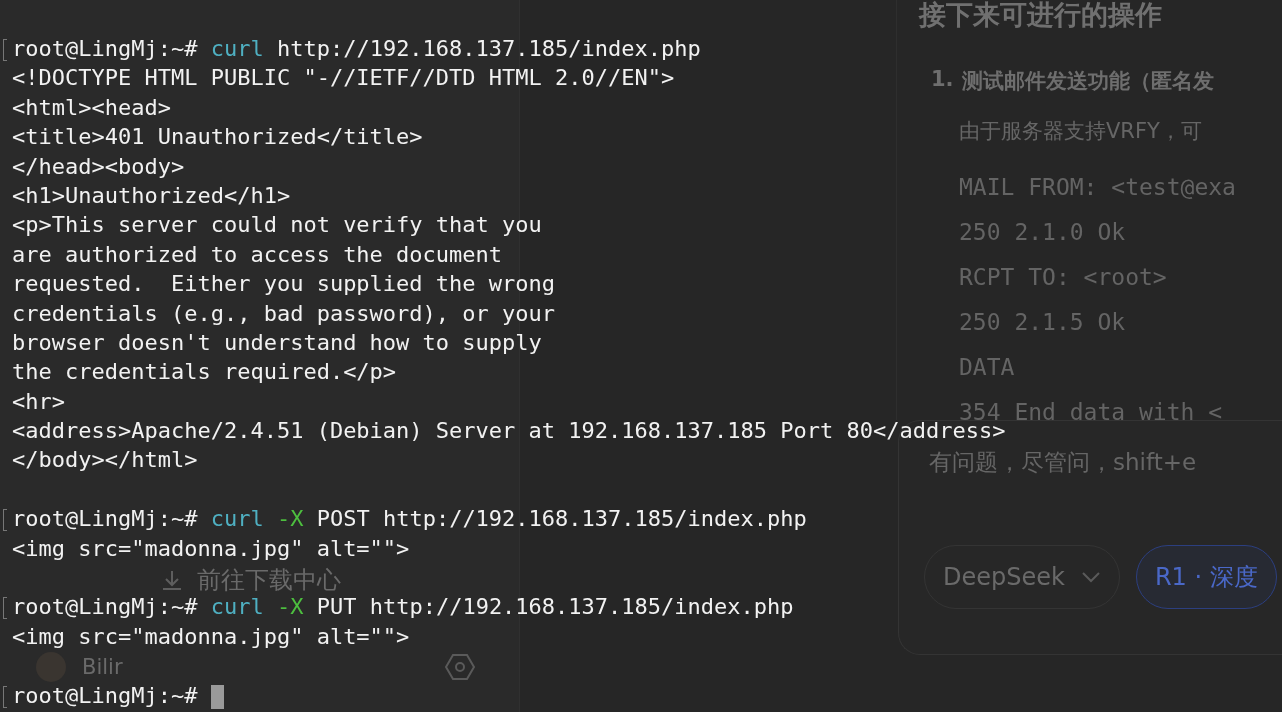  Describe the element at coordinates (1206, 577) in the screenshot. I see `reasoning-mode-button: R1 · 深度` at that location.